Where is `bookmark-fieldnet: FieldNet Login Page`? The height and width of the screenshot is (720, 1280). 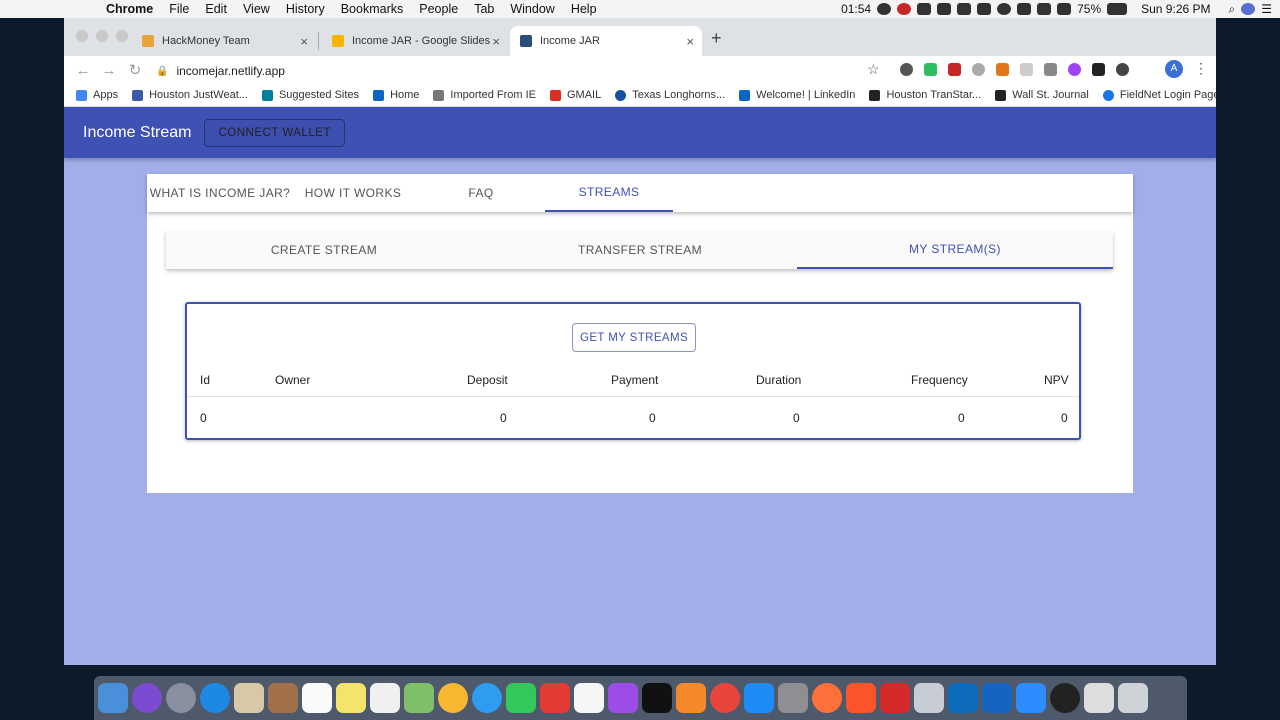 bookmark-fieldnet: FieldNet Login Page is located at coordinates (1159, 95).